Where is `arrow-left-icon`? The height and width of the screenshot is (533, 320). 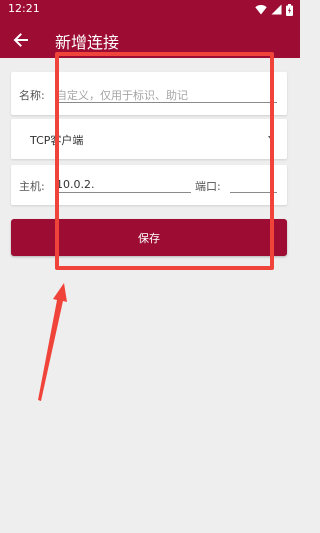
arrow-left-icon is located at coordinates (20, 40).